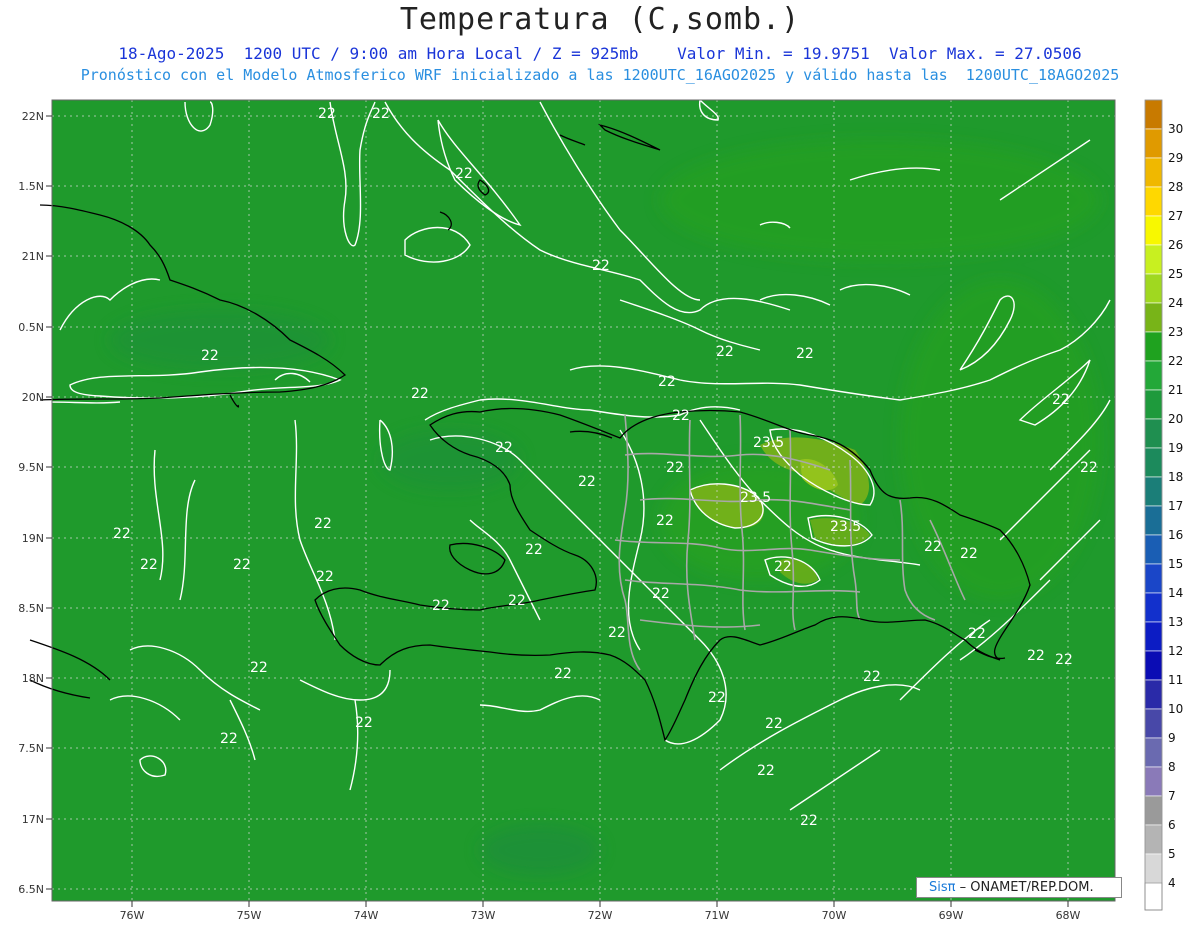 The image size is (1200, 927). I want to click on colorbar-label: 14, so click(1175, 593).